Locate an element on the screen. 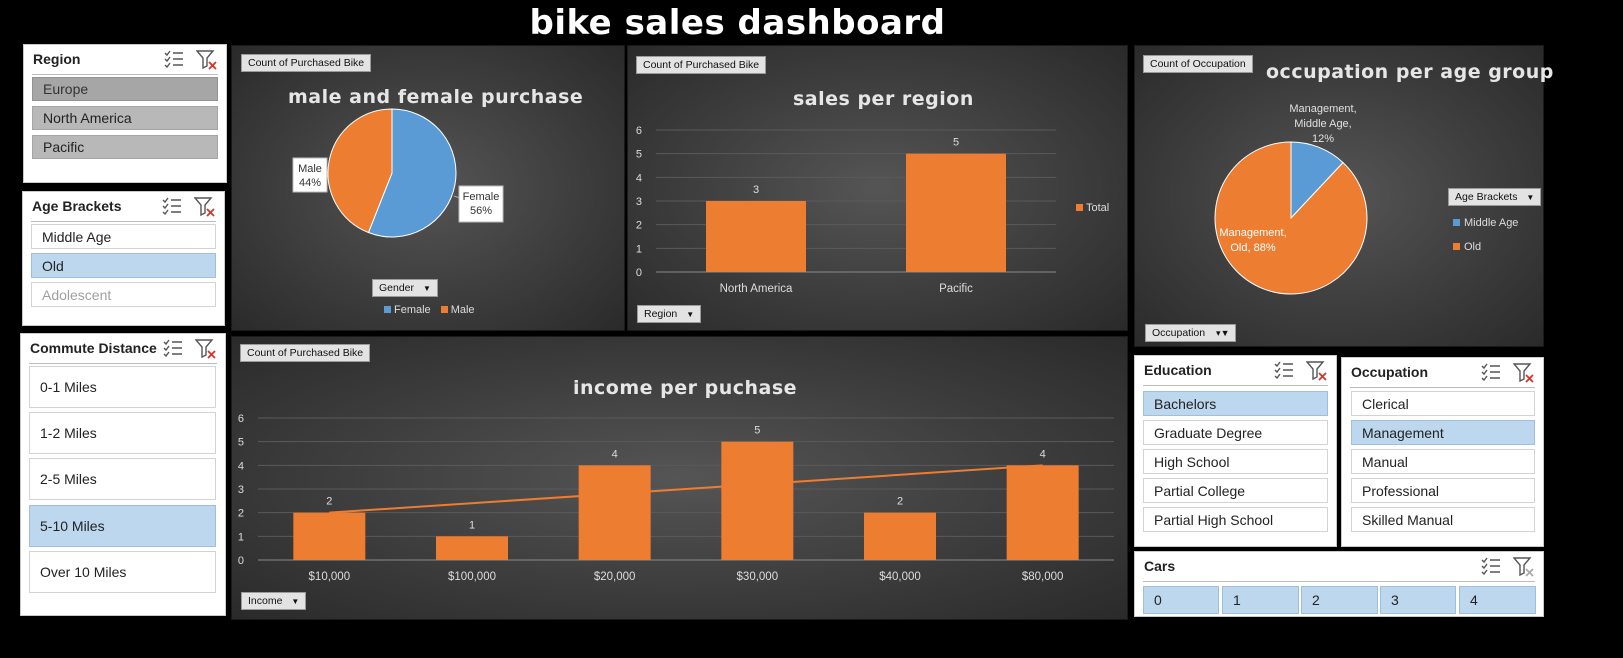 Image resolution: width=1623 pixels, height=658 pixels. income-x-tick-label: $20,000 is located at coordinates (615, 577).